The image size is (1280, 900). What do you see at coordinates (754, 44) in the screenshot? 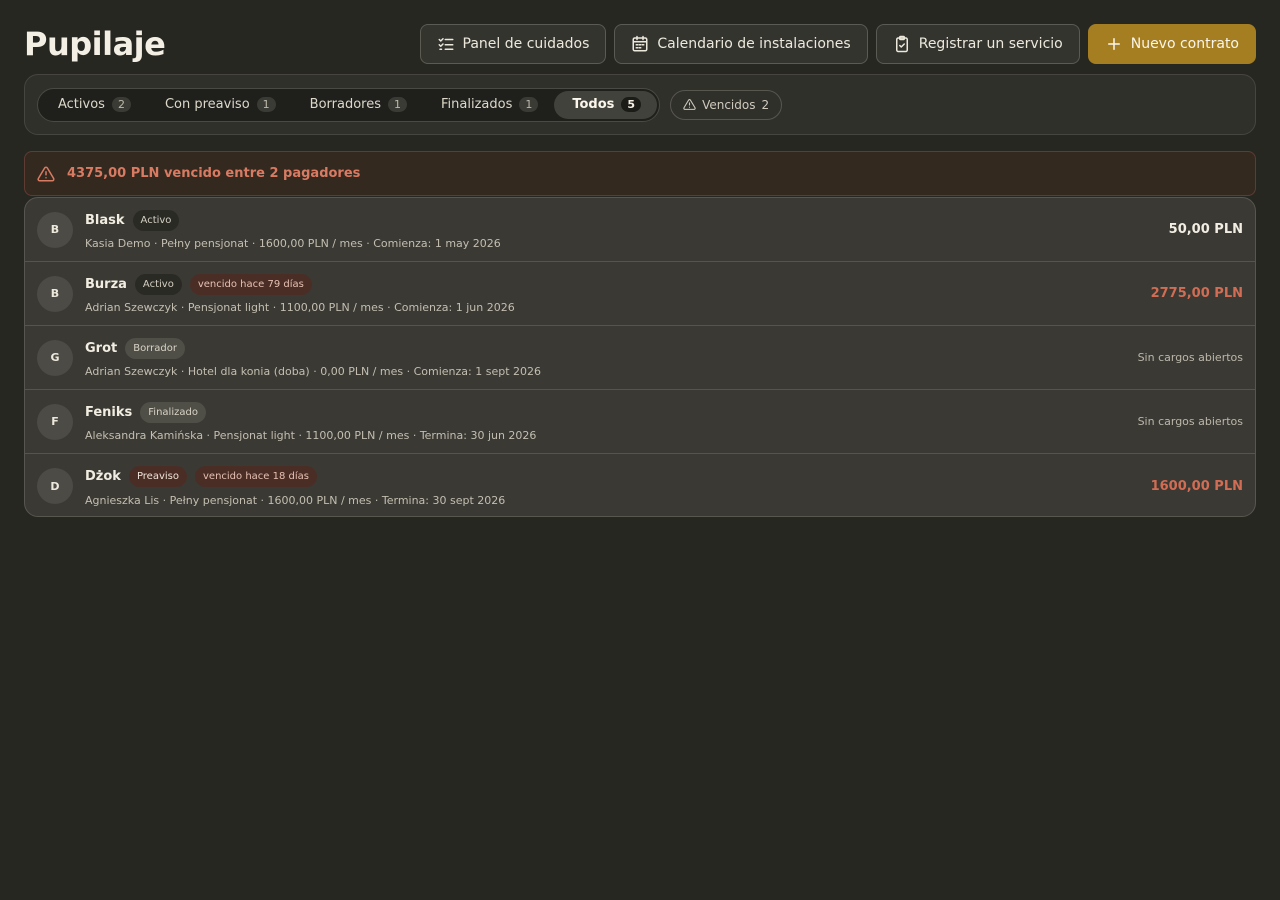
I see `facility-calendar-label: Calendario de instalaciones` at bounding box center [754, 44].